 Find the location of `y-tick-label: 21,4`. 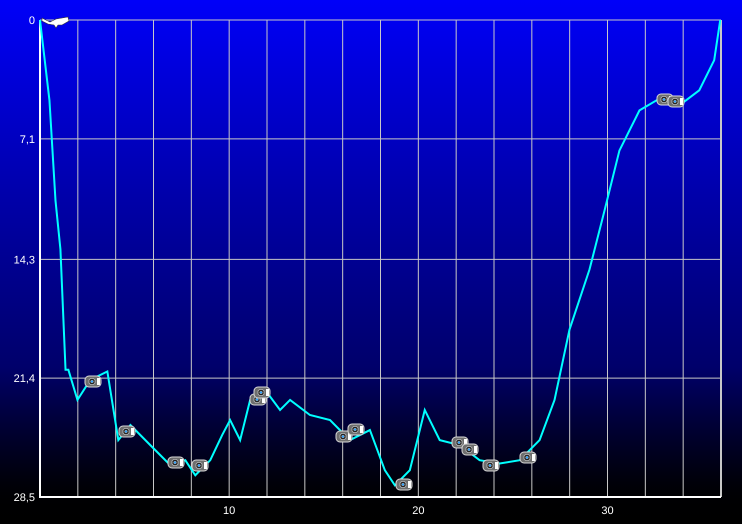

y-tick-label: 21,4 is located at coordinates (24, 379).